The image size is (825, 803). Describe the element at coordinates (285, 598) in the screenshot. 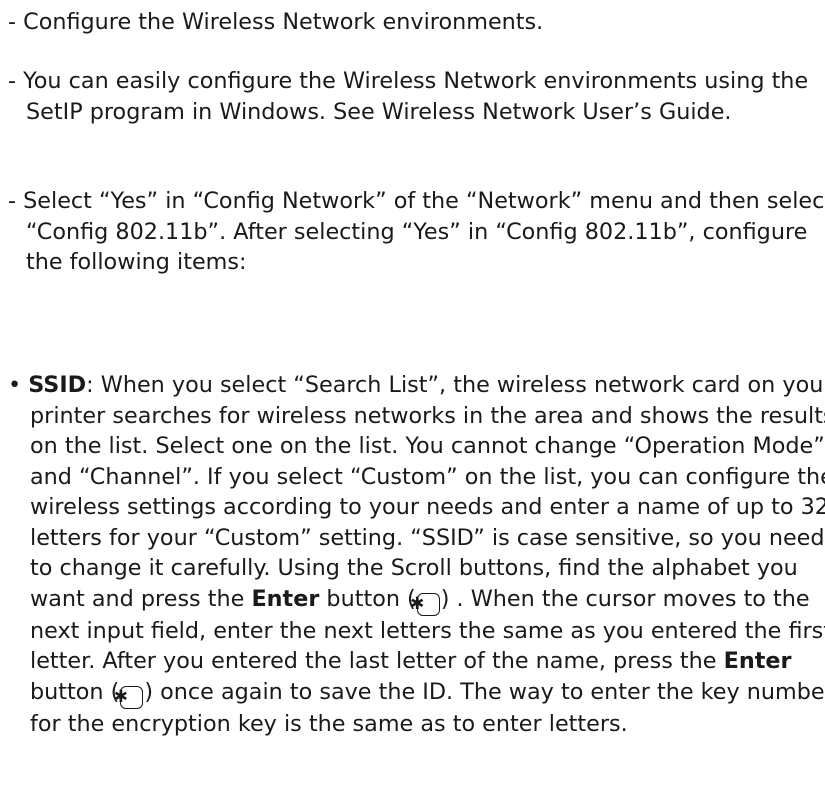

I see `enter-label-1: Enter` at that location.